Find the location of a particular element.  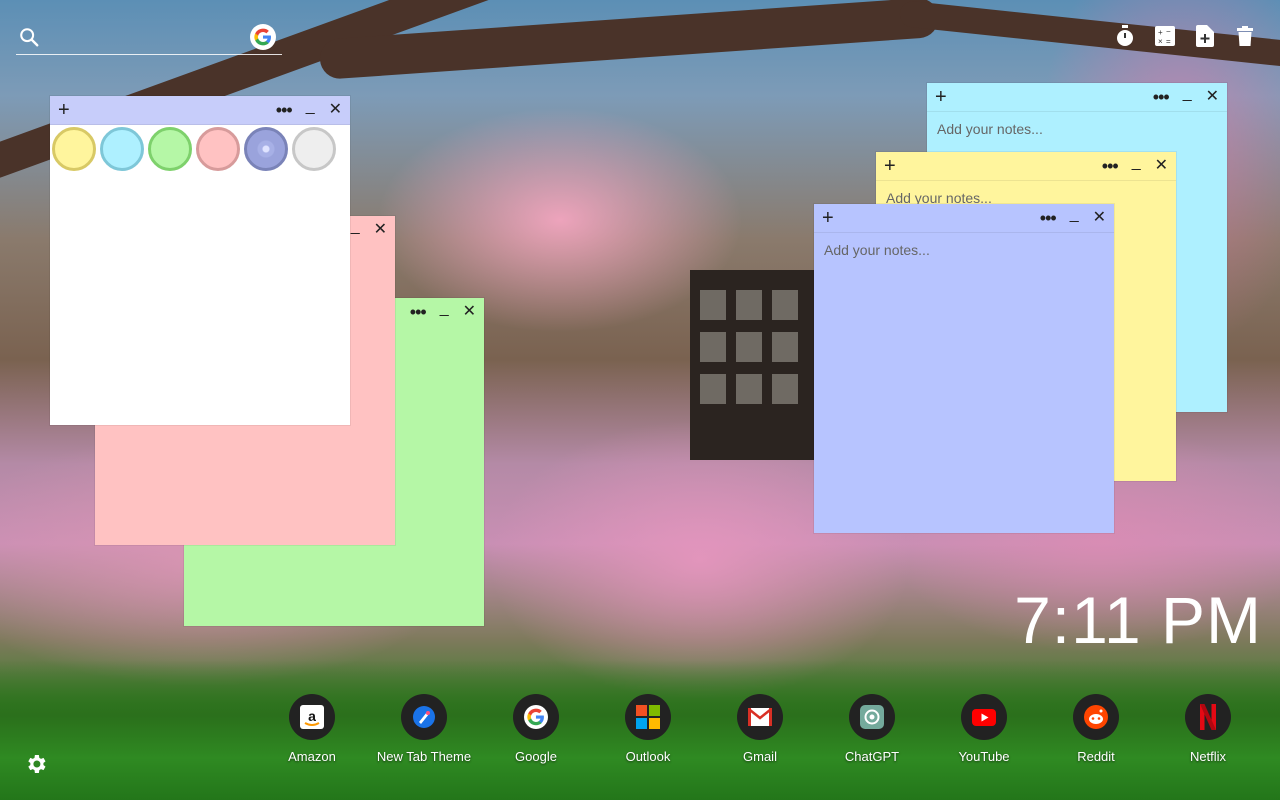

clock: 7:11 PM is located at coordinates (1138, 620).